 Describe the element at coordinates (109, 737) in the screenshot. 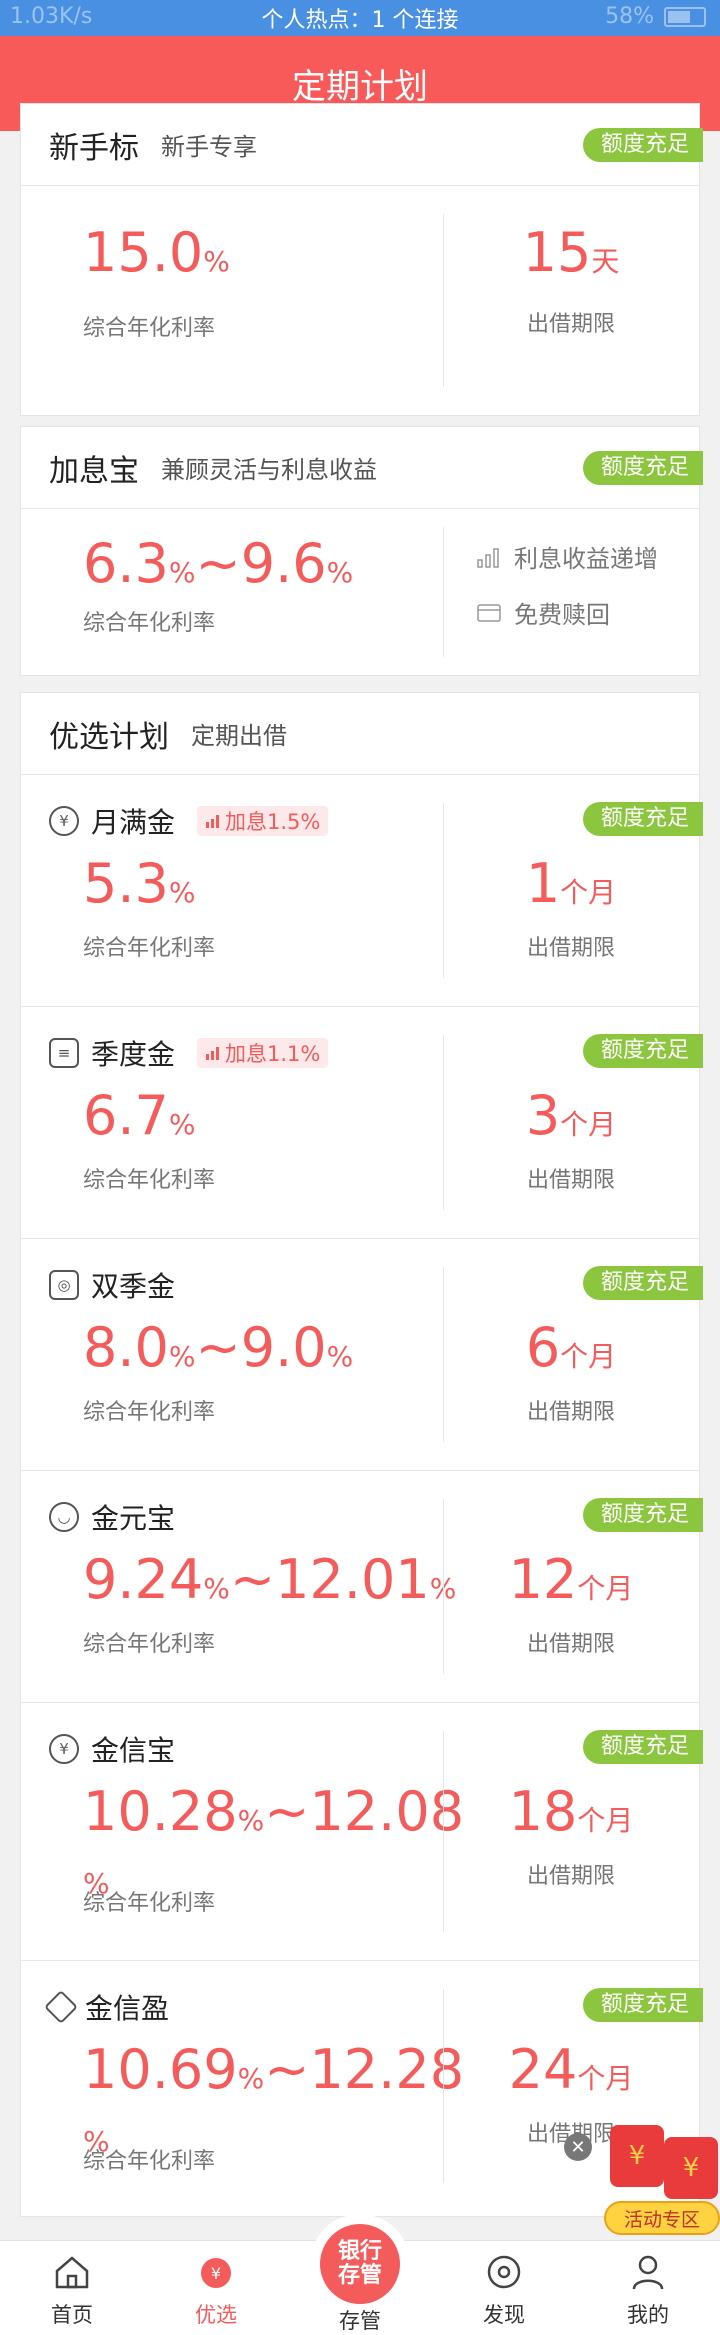

I see `preferred-title: 优选计划` at that location.